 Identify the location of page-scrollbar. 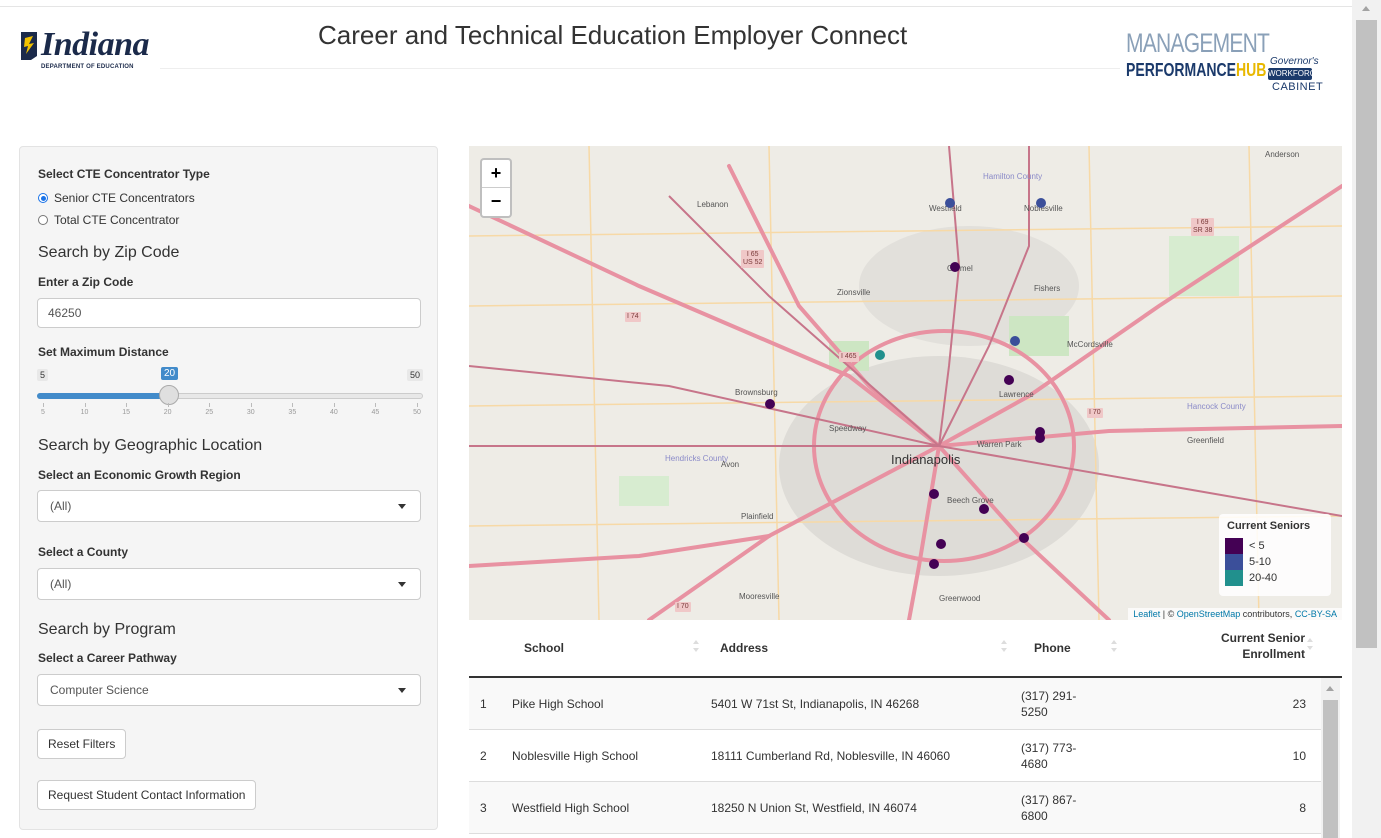
(1366, 419).